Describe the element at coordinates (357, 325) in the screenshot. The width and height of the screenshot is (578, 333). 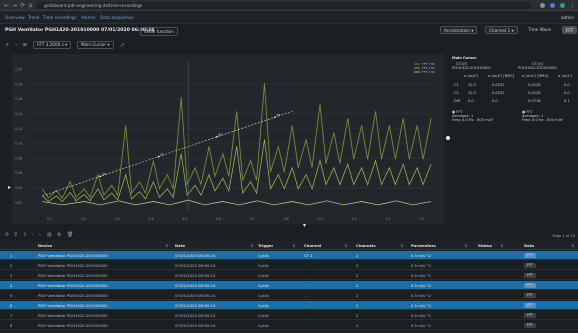
I see `cell-channels: 2` at that location.